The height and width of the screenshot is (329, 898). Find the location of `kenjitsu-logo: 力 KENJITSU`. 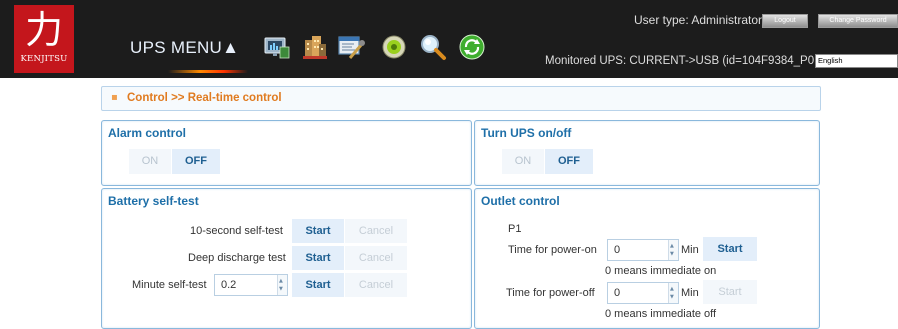

kenjitsu-logo: 力 KENJITSU is located at coordinates (44, 39).